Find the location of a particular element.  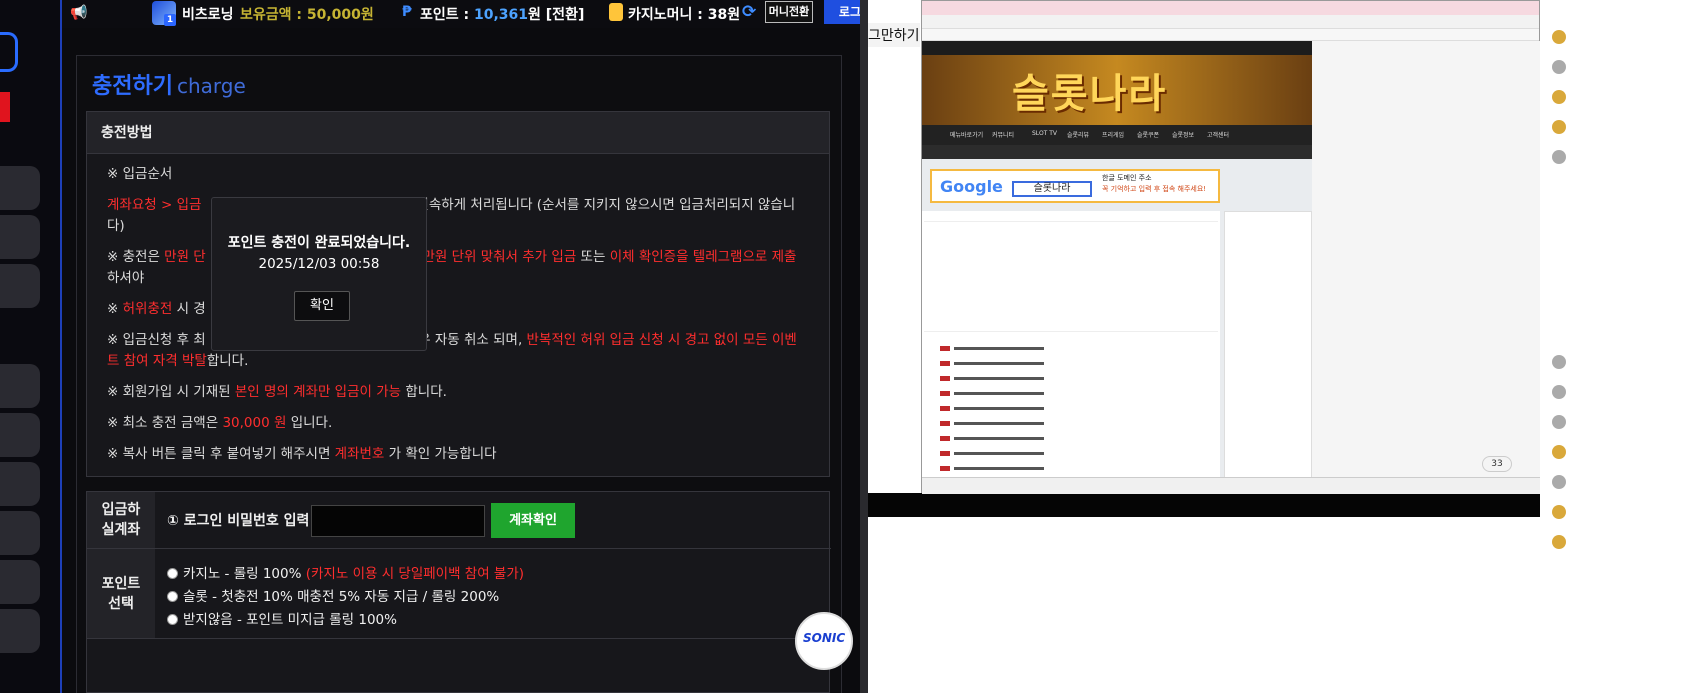

right-icon-strip is located at coordinates (1614, 346).